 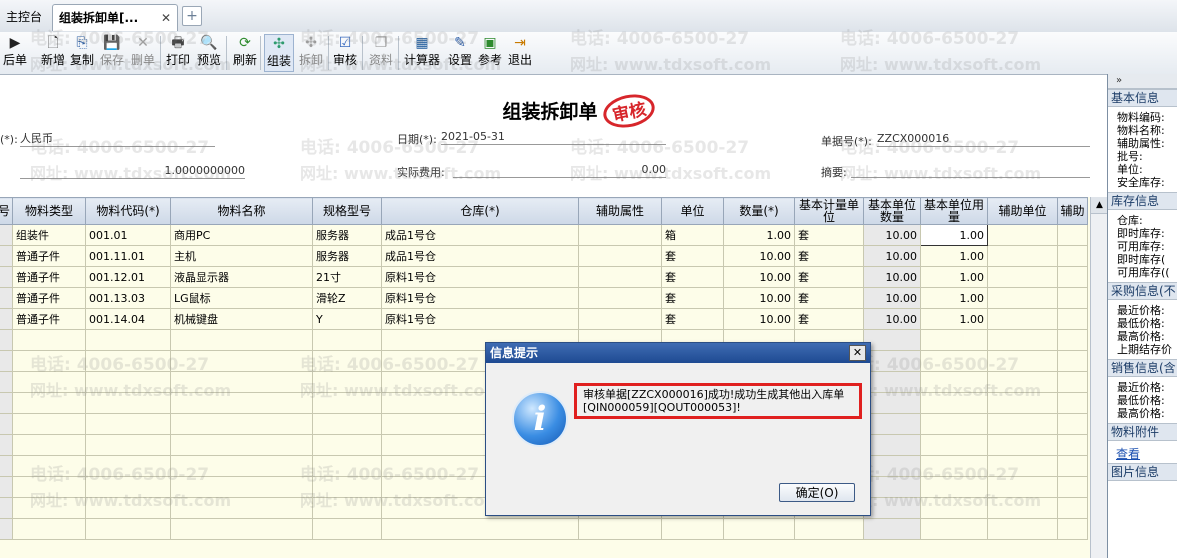 What do you see at coordinates (132, 171) in the screenshot?
I see `exchange-rate-field: 1.0000000000` at bounding box center [132, 171].